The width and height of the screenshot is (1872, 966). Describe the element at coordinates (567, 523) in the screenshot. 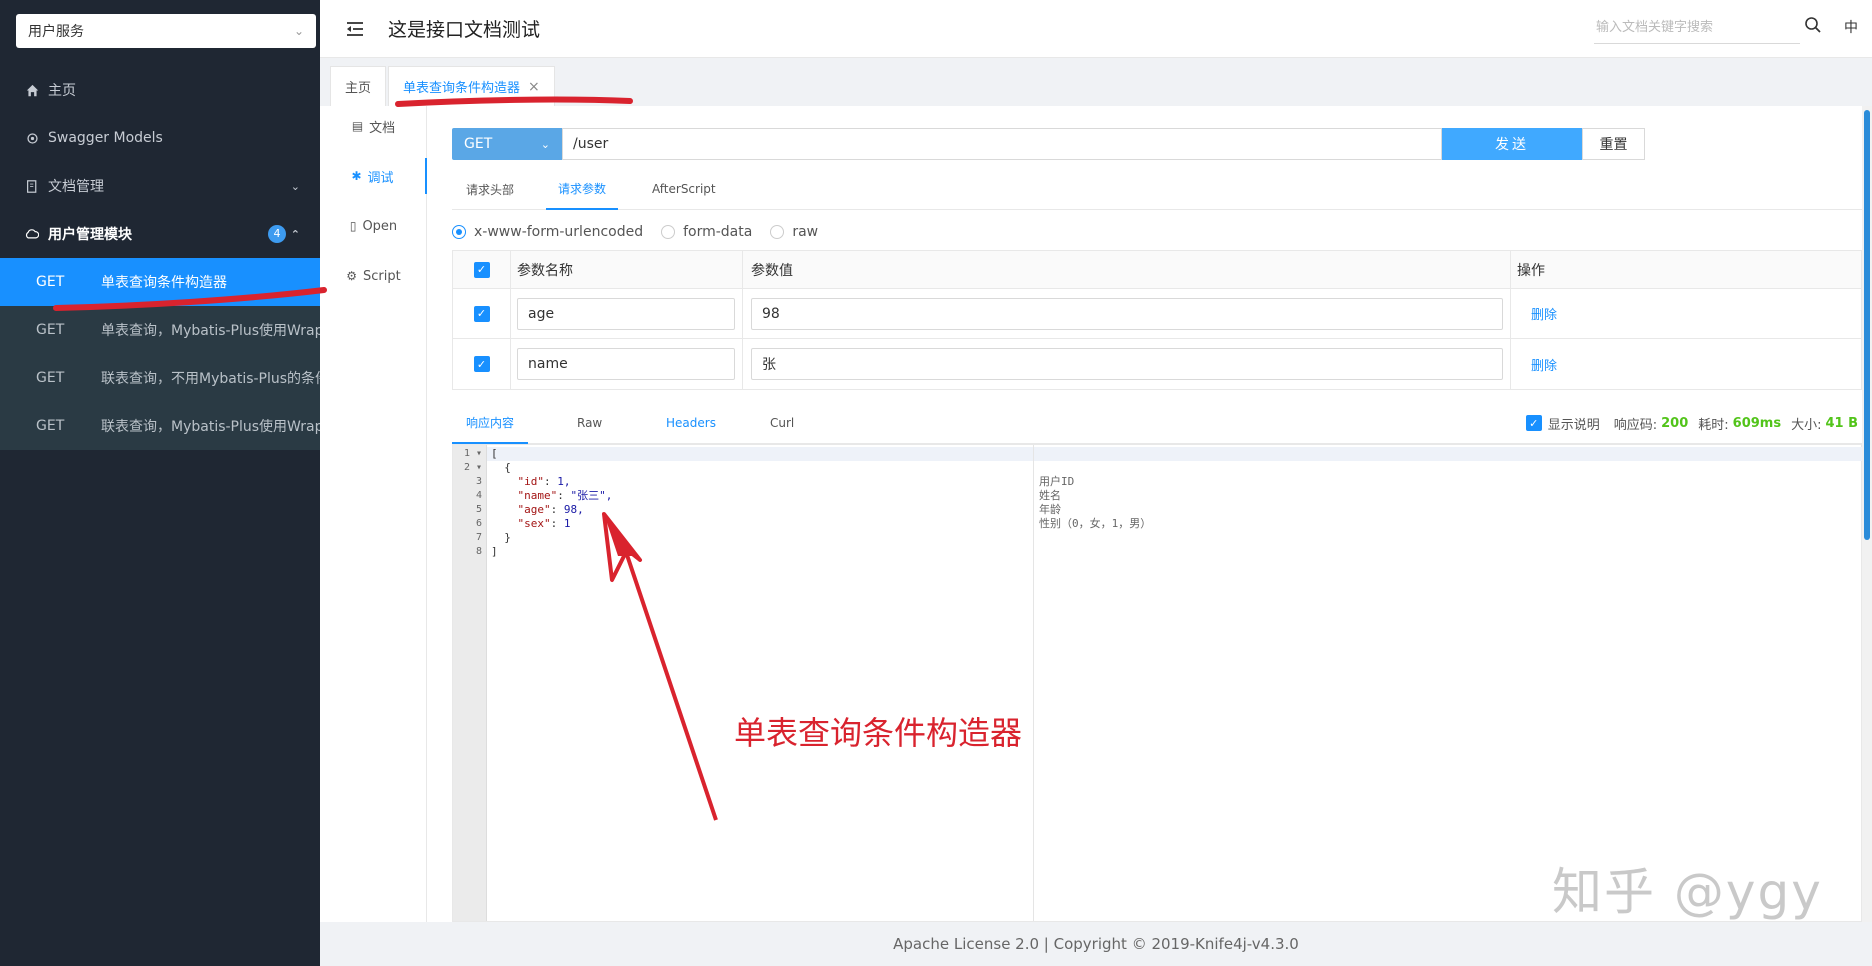

I see `json-value: 1` at that location.